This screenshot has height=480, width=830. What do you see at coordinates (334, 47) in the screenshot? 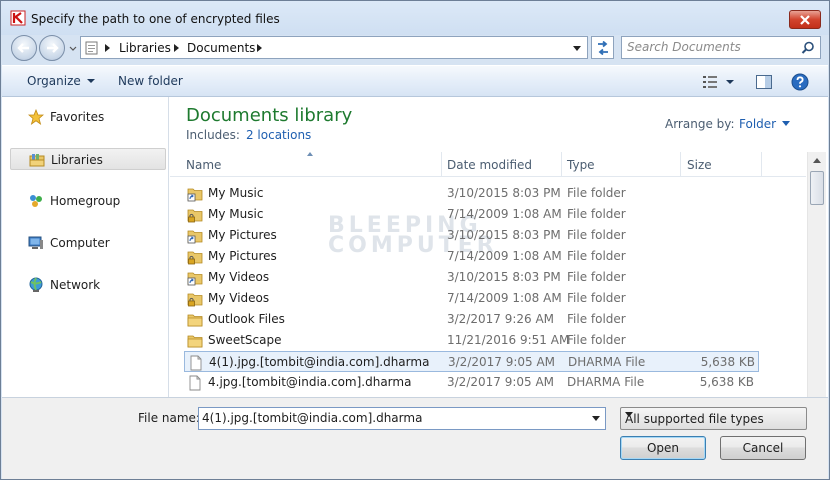
I see `address-bar: Libraries Documents` at bounding box center [334, 47].